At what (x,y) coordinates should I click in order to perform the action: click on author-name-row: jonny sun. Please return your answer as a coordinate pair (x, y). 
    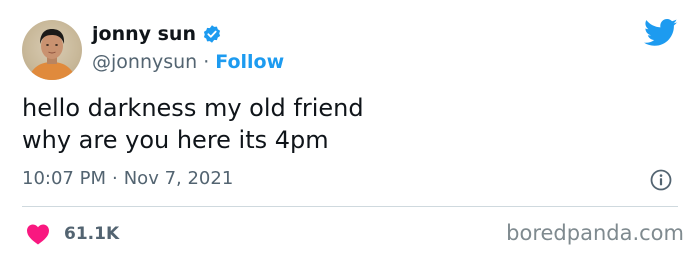
    Looking at the image, I should click on (157, 34).